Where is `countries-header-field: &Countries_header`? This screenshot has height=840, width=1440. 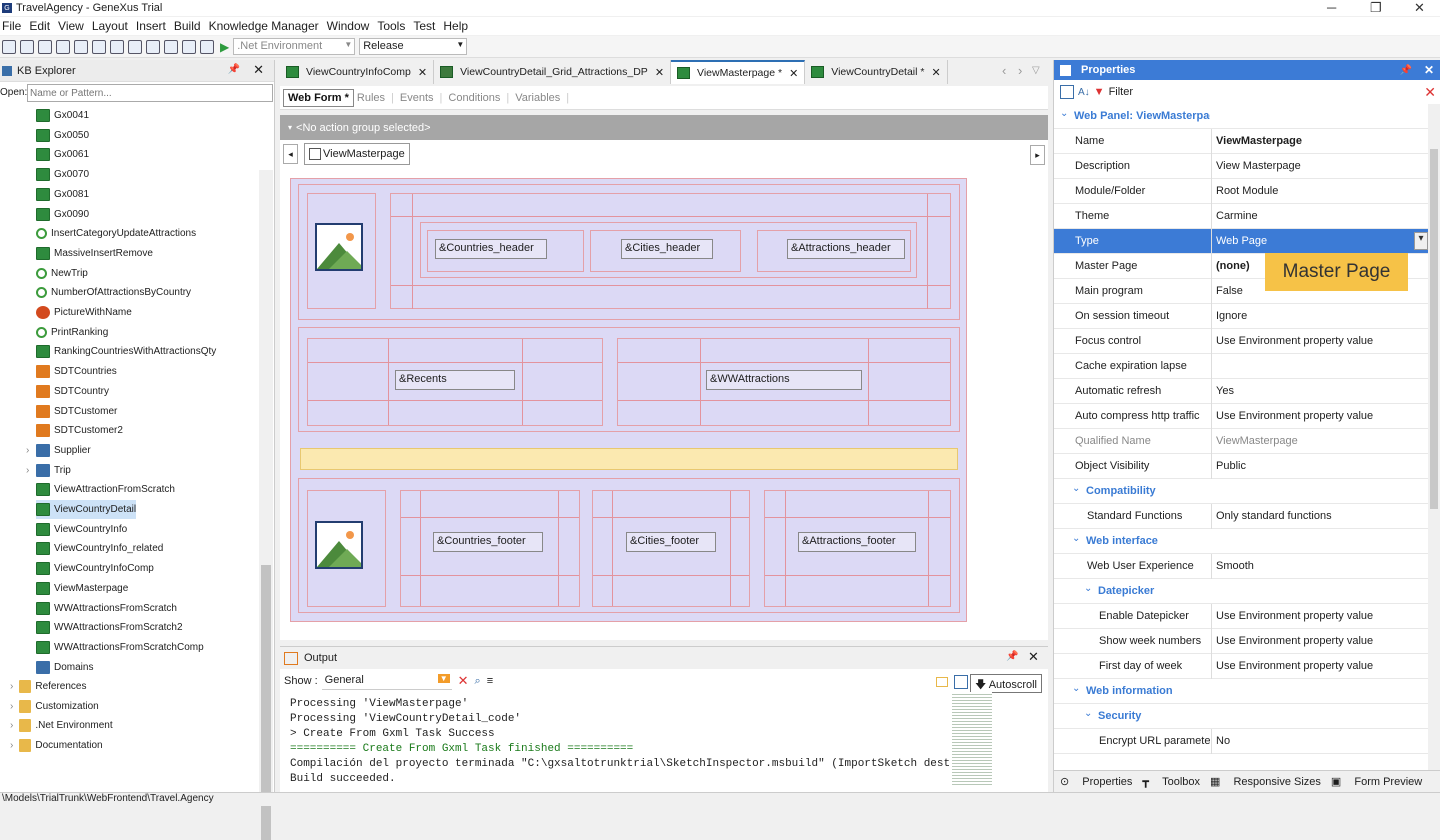
countries-header-field: &Countries_header is located at coordinates (491, 249).